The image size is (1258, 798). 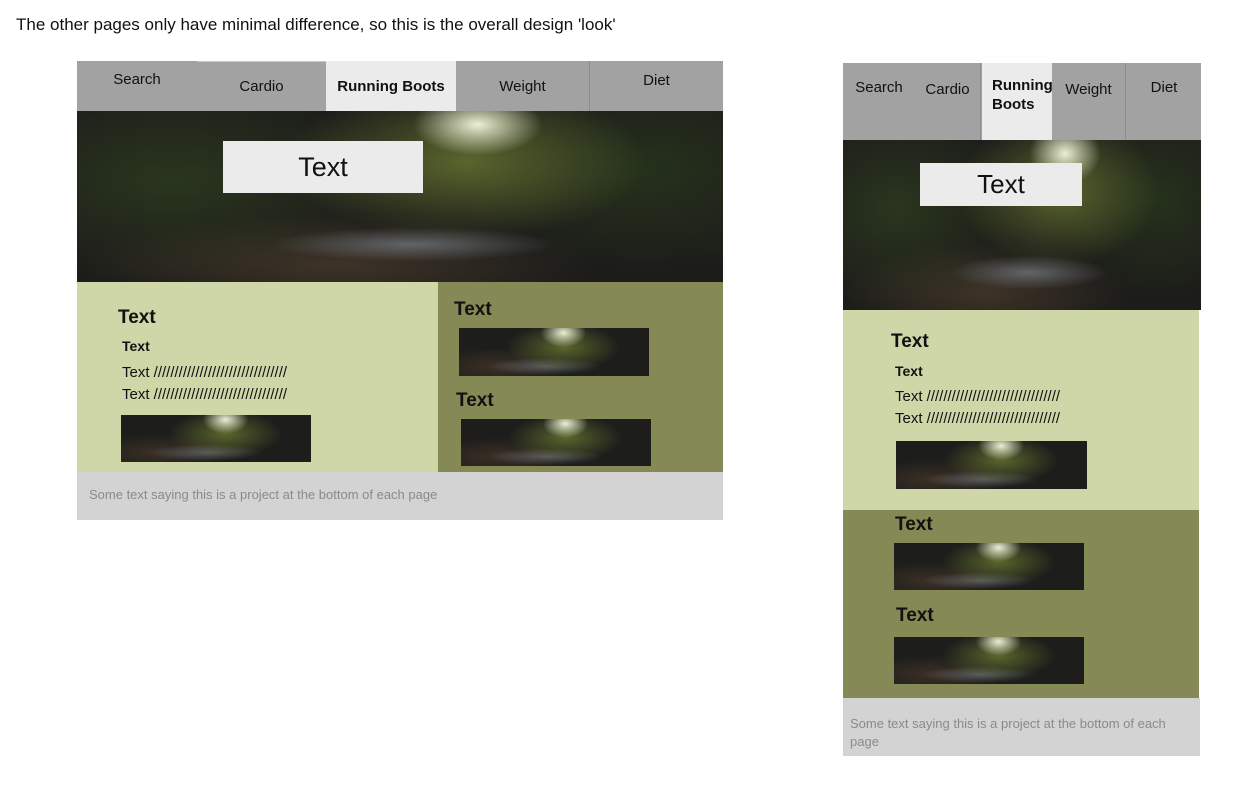 I want to click on light-text-line-2: Text ////////////////////////////////, so click(x=978, y=418).